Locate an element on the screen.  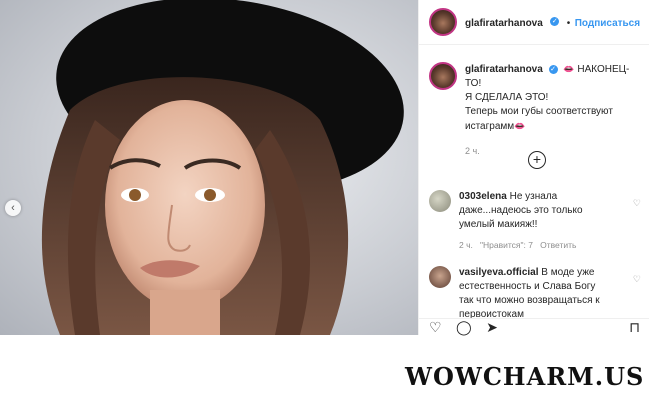
avatar is located at coordinates (443, 22).